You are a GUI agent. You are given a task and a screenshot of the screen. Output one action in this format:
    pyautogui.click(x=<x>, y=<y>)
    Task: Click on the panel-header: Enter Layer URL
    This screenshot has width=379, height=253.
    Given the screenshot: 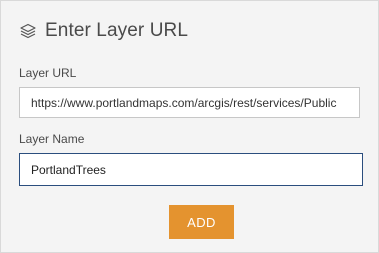 What is the action you would take?
    pyautogui.click(x=103, y=31)
    